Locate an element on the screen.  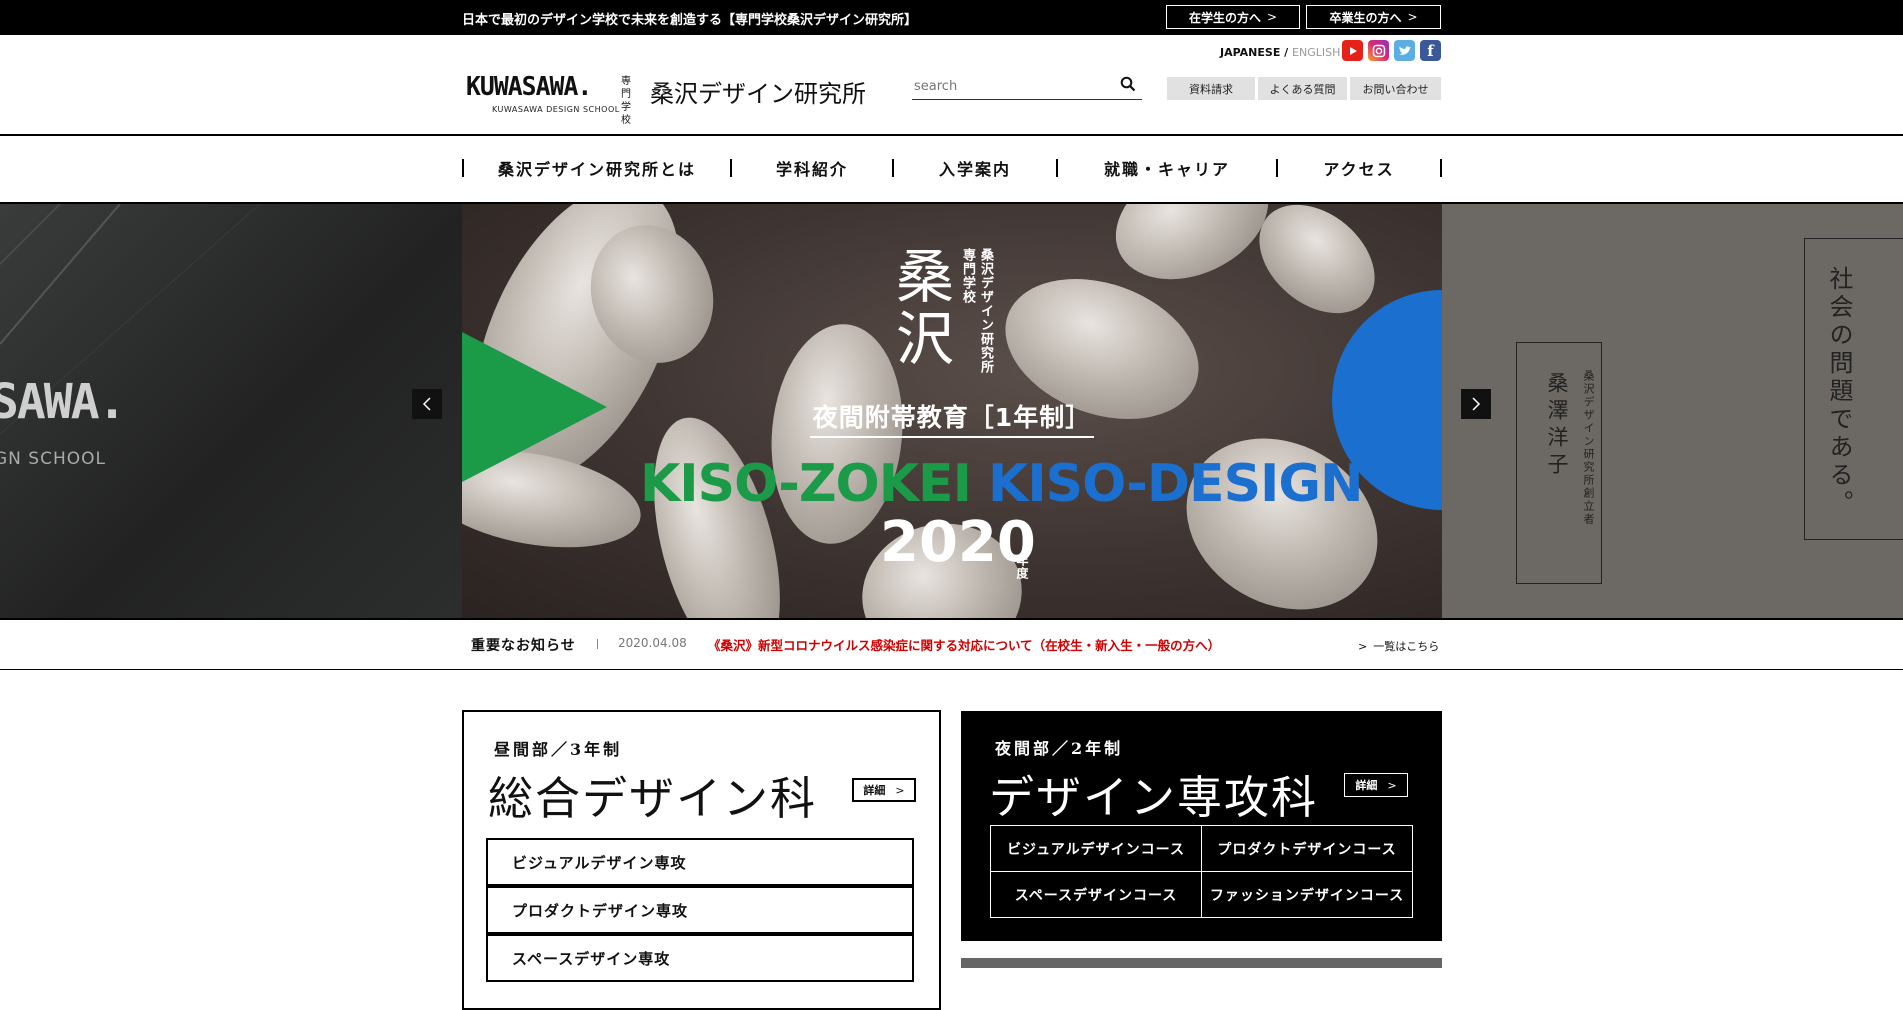
course-item: スペースデザインコース is located at coordinates (1096, 894).